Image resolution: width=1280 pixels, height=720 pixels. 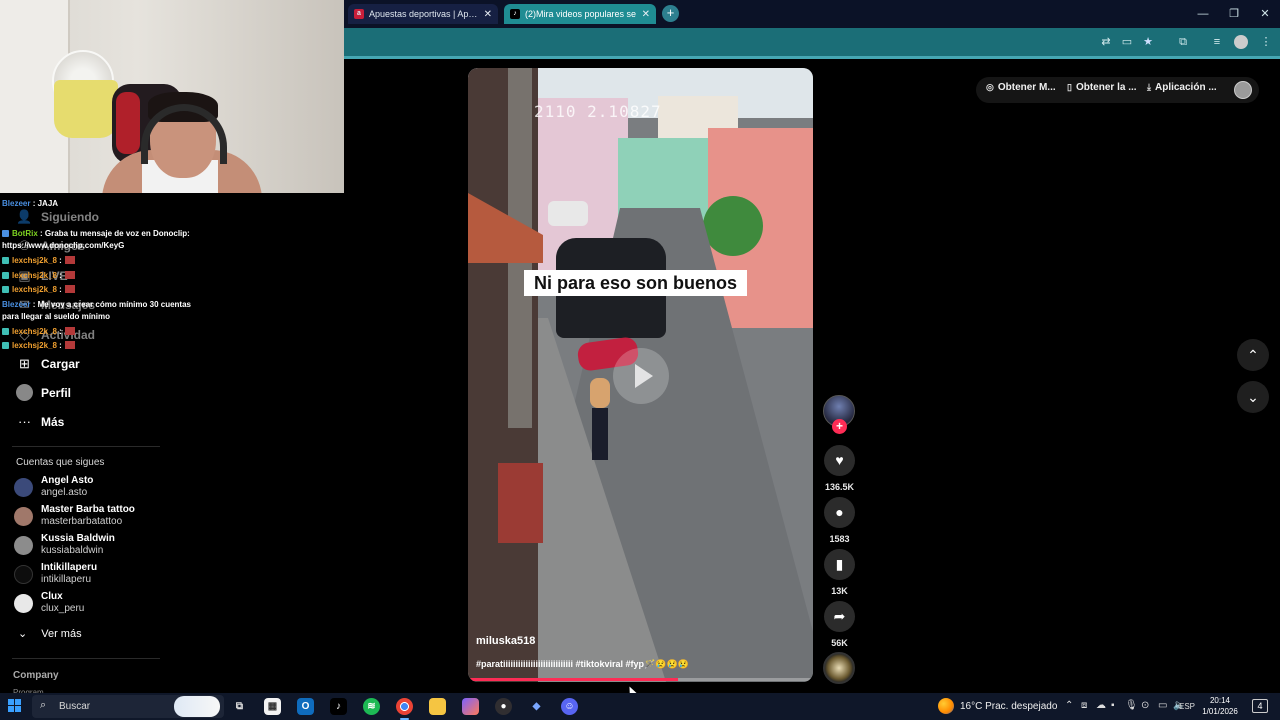 I want to click on new-tab-button: +, so click(x=670, y=13).